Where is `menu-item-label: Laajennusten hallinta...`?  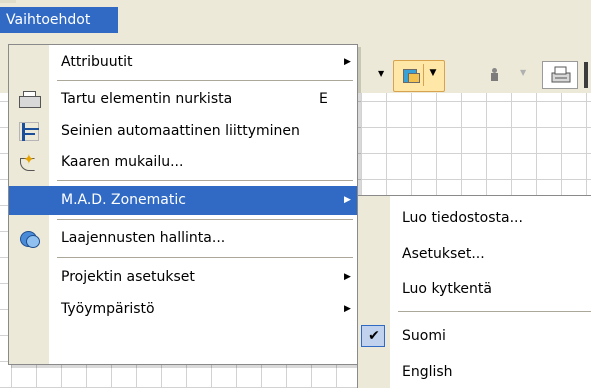 menu-item-label: Laajennusten hallinta... is located at coordinates (143, 238).